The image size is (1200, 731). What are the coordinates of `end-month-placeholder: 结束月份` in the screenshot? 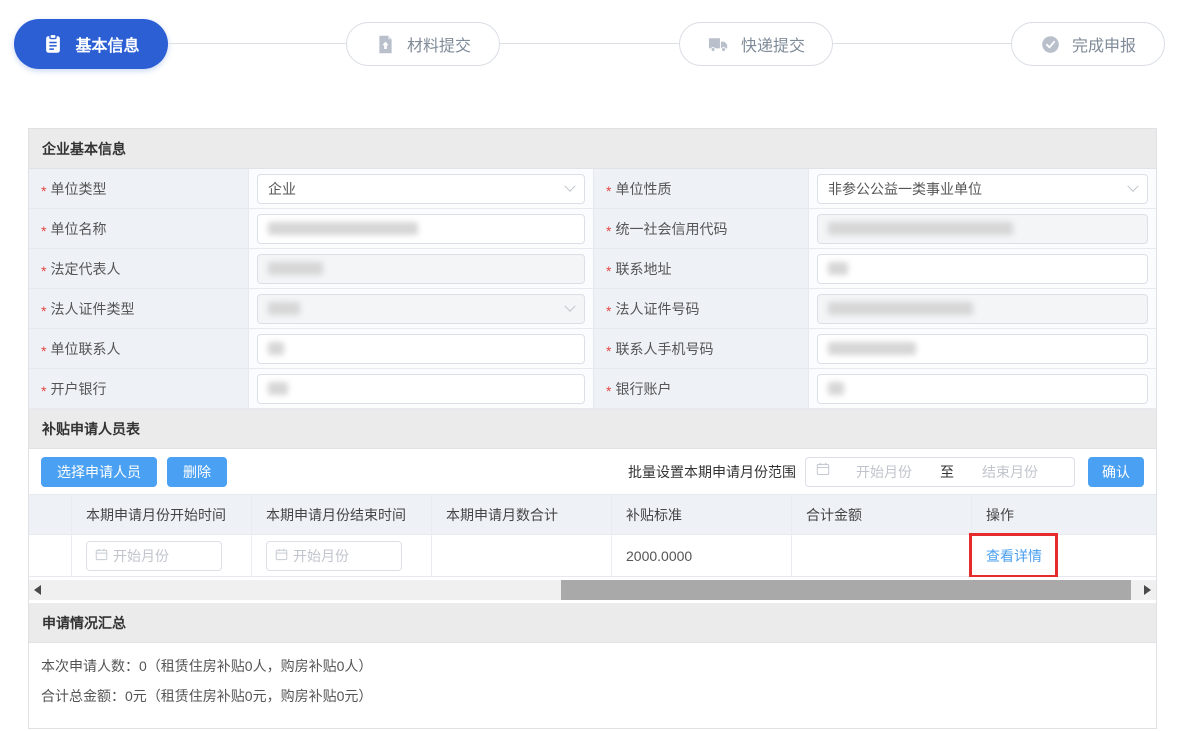 It's located at (1010, 472).